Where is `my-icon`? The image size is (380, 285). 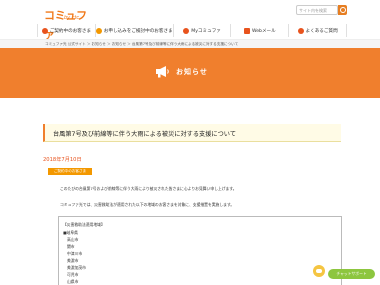
my-icon is located at coordinates (186, 30).